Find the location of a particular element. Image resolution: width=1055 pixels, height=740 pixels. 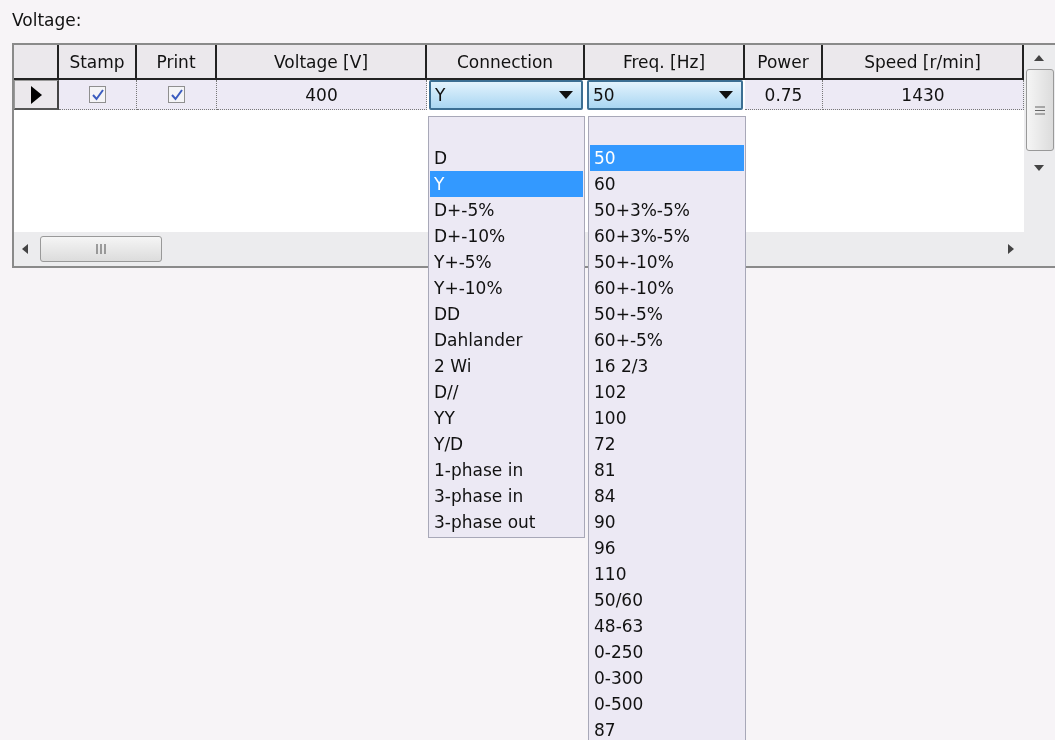

scroll-left-icon is located at coordinates (25, 249).